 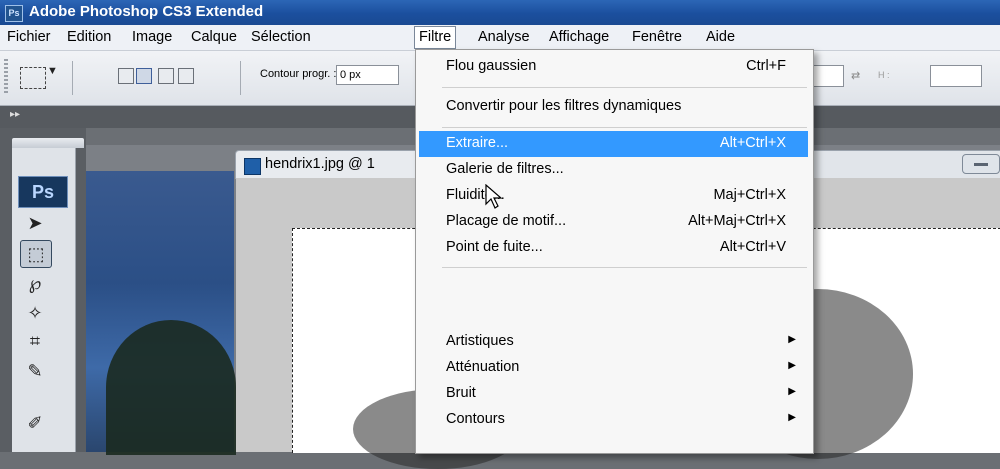 What do you see at coordinates (15, 114) in the screenshot?
I see `expand-icon: ▸▸` at bounding box center [15, 114].